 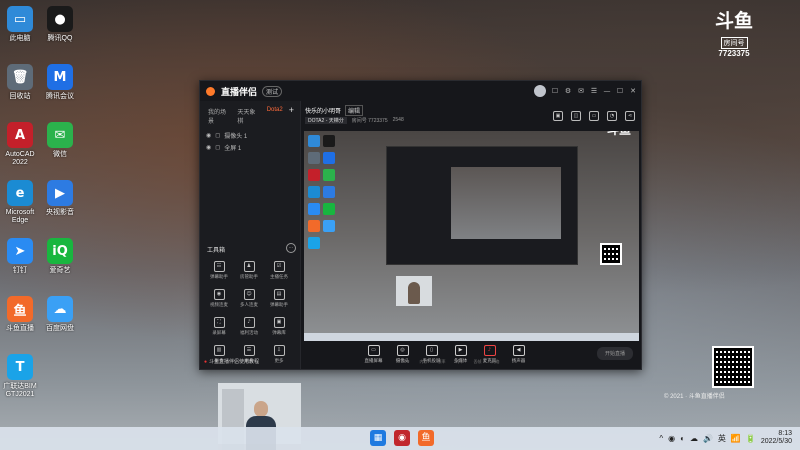 I want to click on control-icon: ♪, so click(x=489, y=350).